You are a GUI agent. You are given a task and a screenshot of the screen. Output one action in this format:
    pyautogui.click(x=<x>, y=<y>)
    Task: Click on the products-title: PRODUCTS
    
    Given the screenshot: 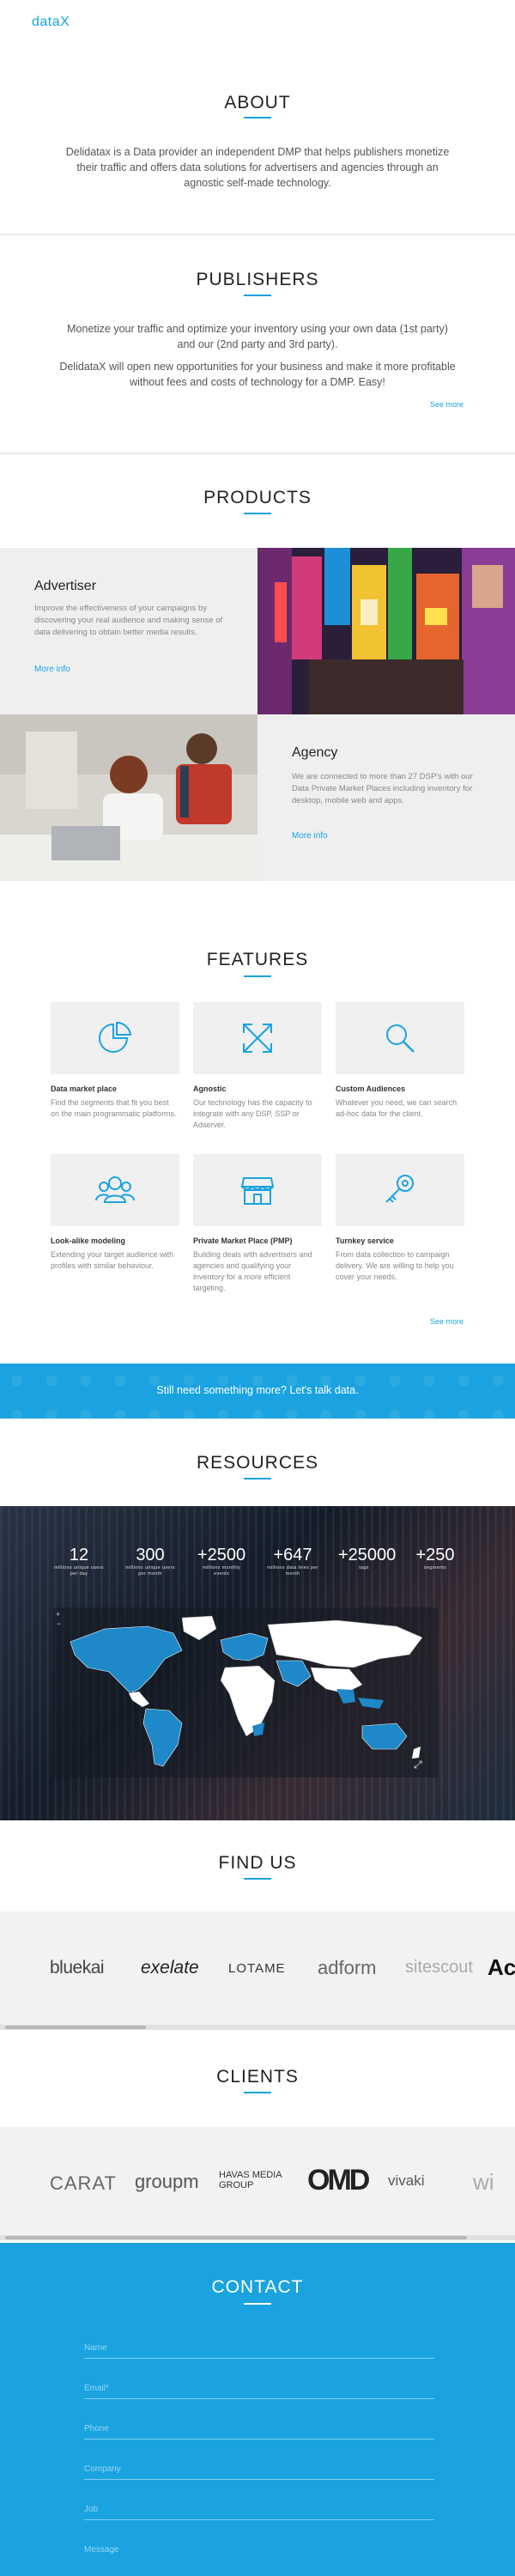 What is the action you would take?
    pyautogui.click(x=257, y=497)
    